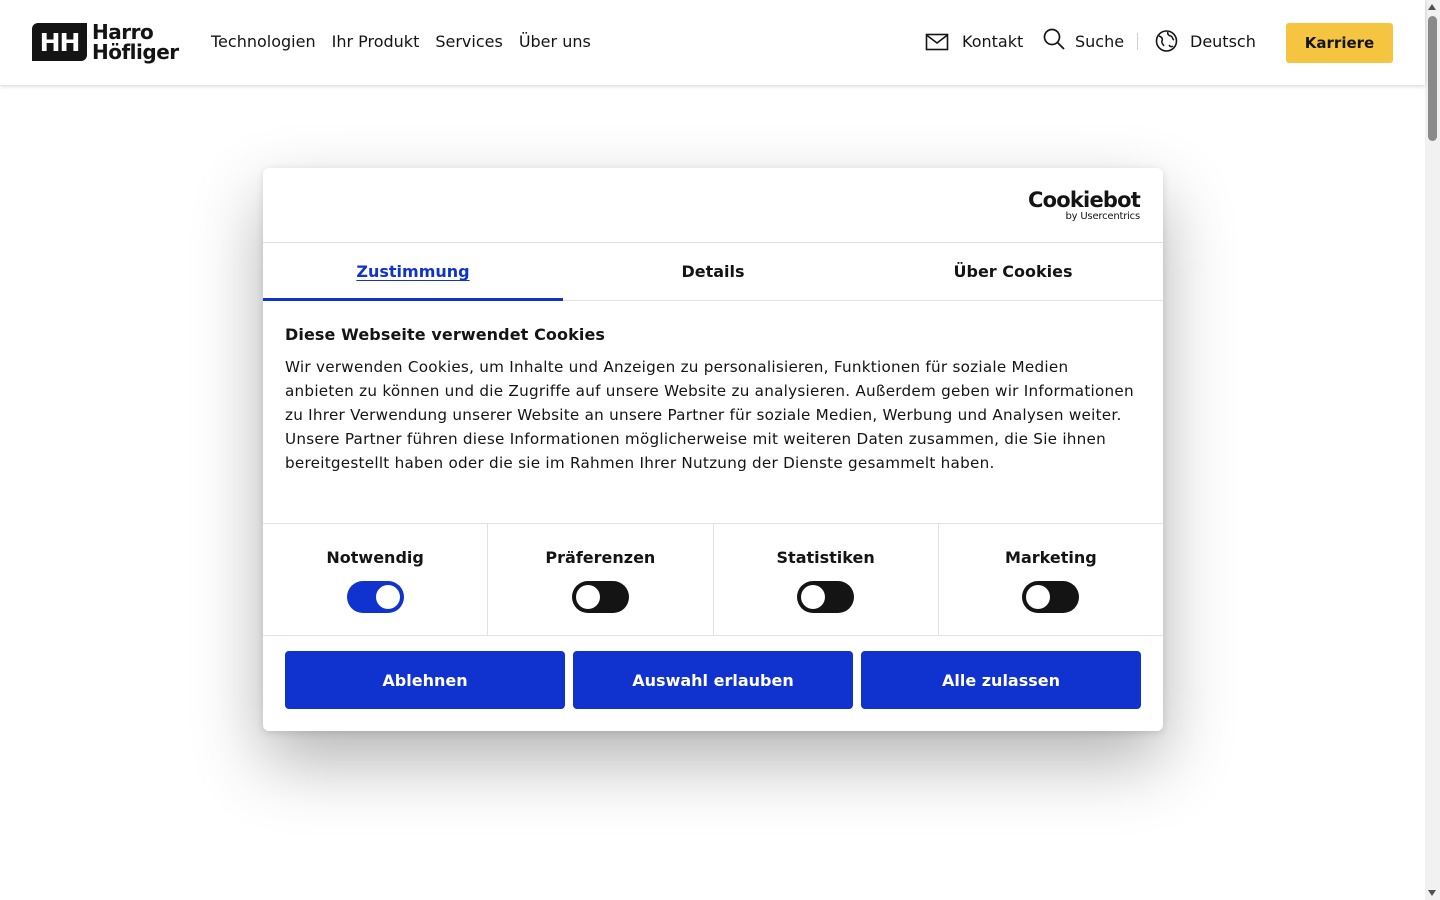  Describe the element at coordinates (59, 42) in the screenshot. I see `logo-mark: HH` at that location.